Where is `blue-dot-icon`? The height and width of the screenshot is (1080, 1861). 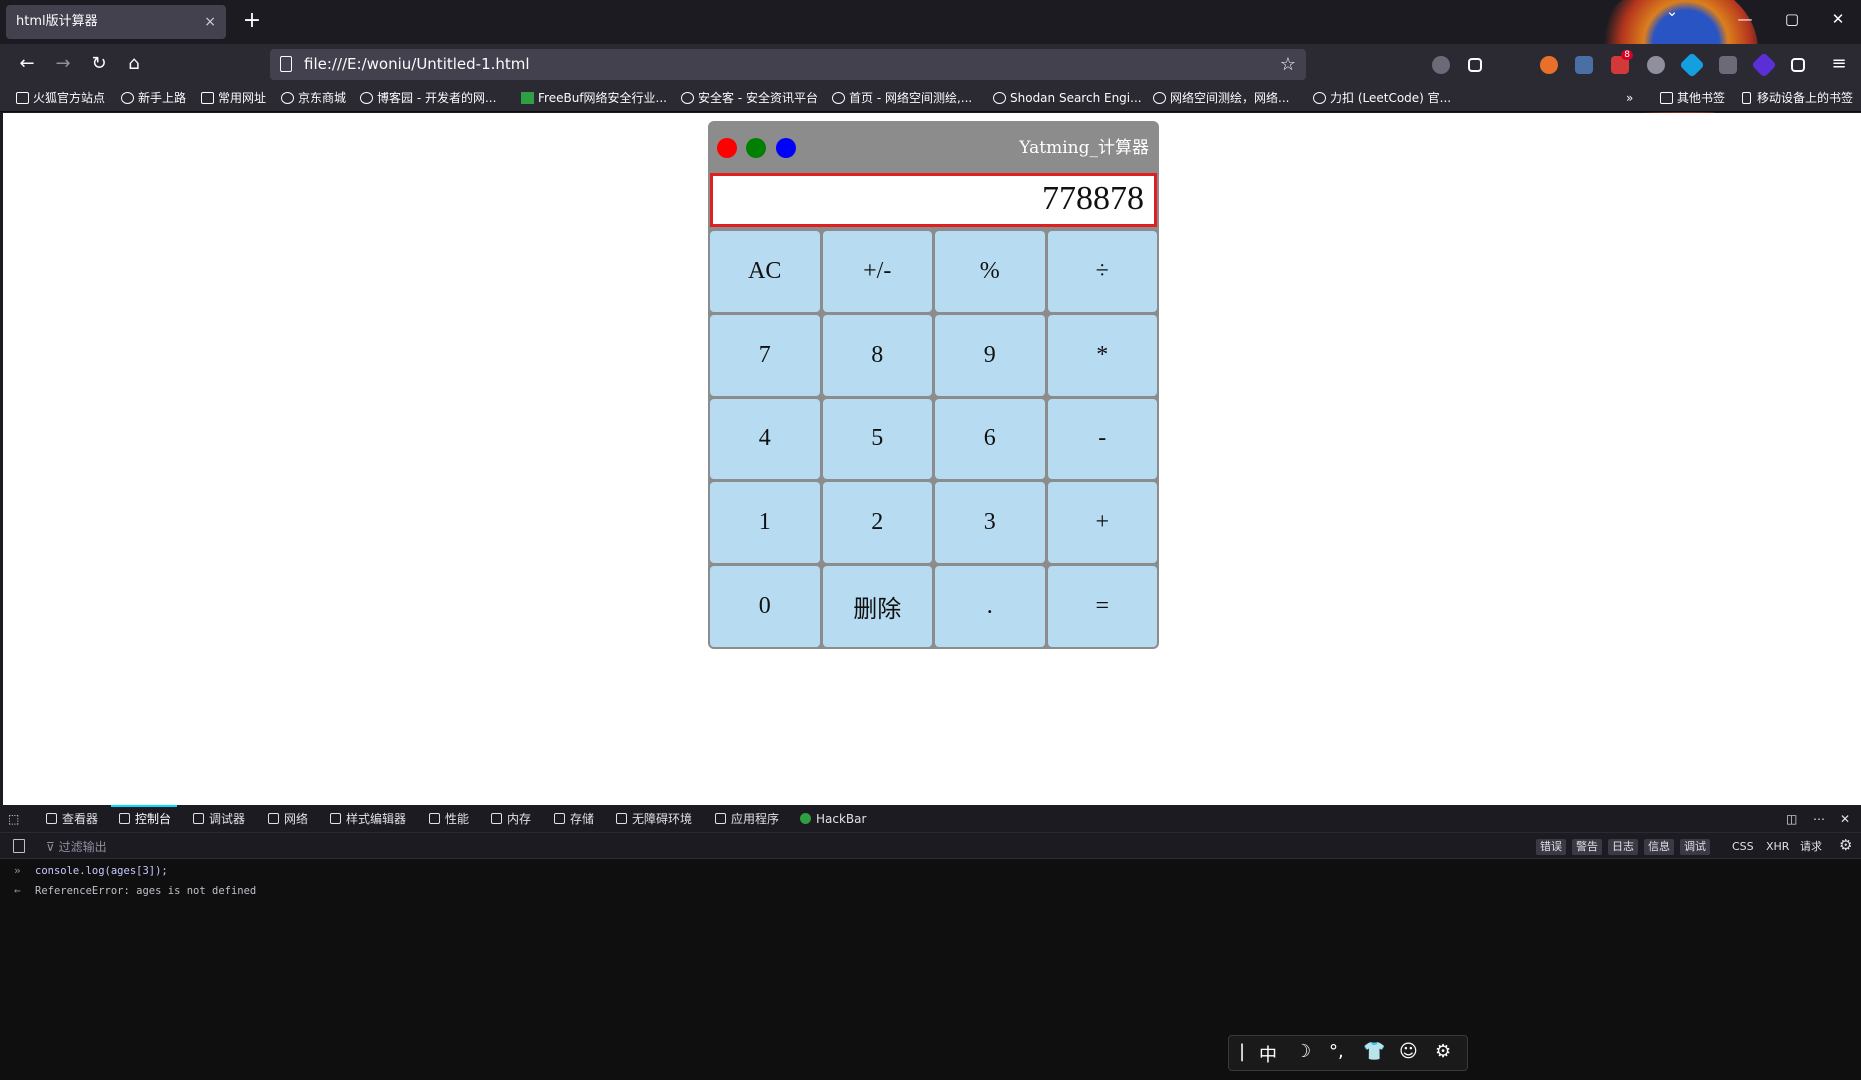 blue-dot-icon is located at coordinates (786, 148).